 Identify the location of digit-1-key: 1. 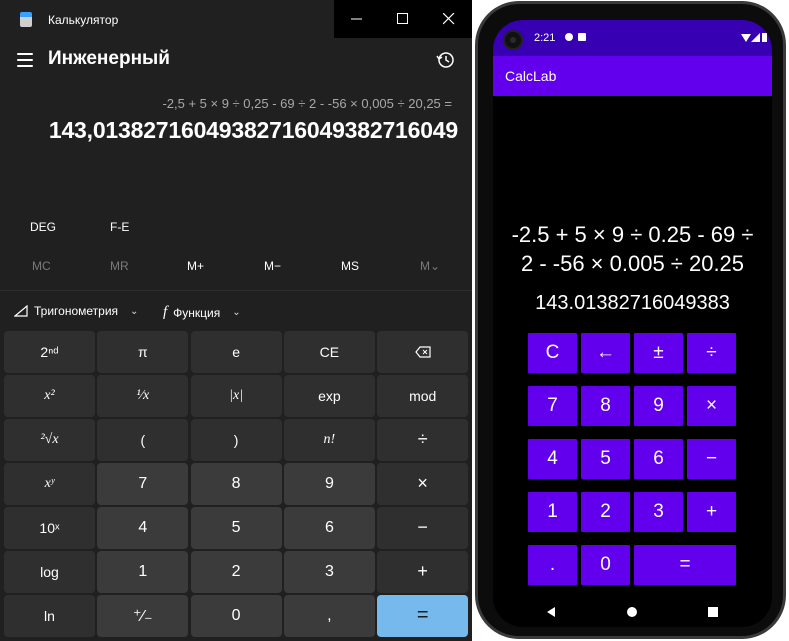
(143, 572).